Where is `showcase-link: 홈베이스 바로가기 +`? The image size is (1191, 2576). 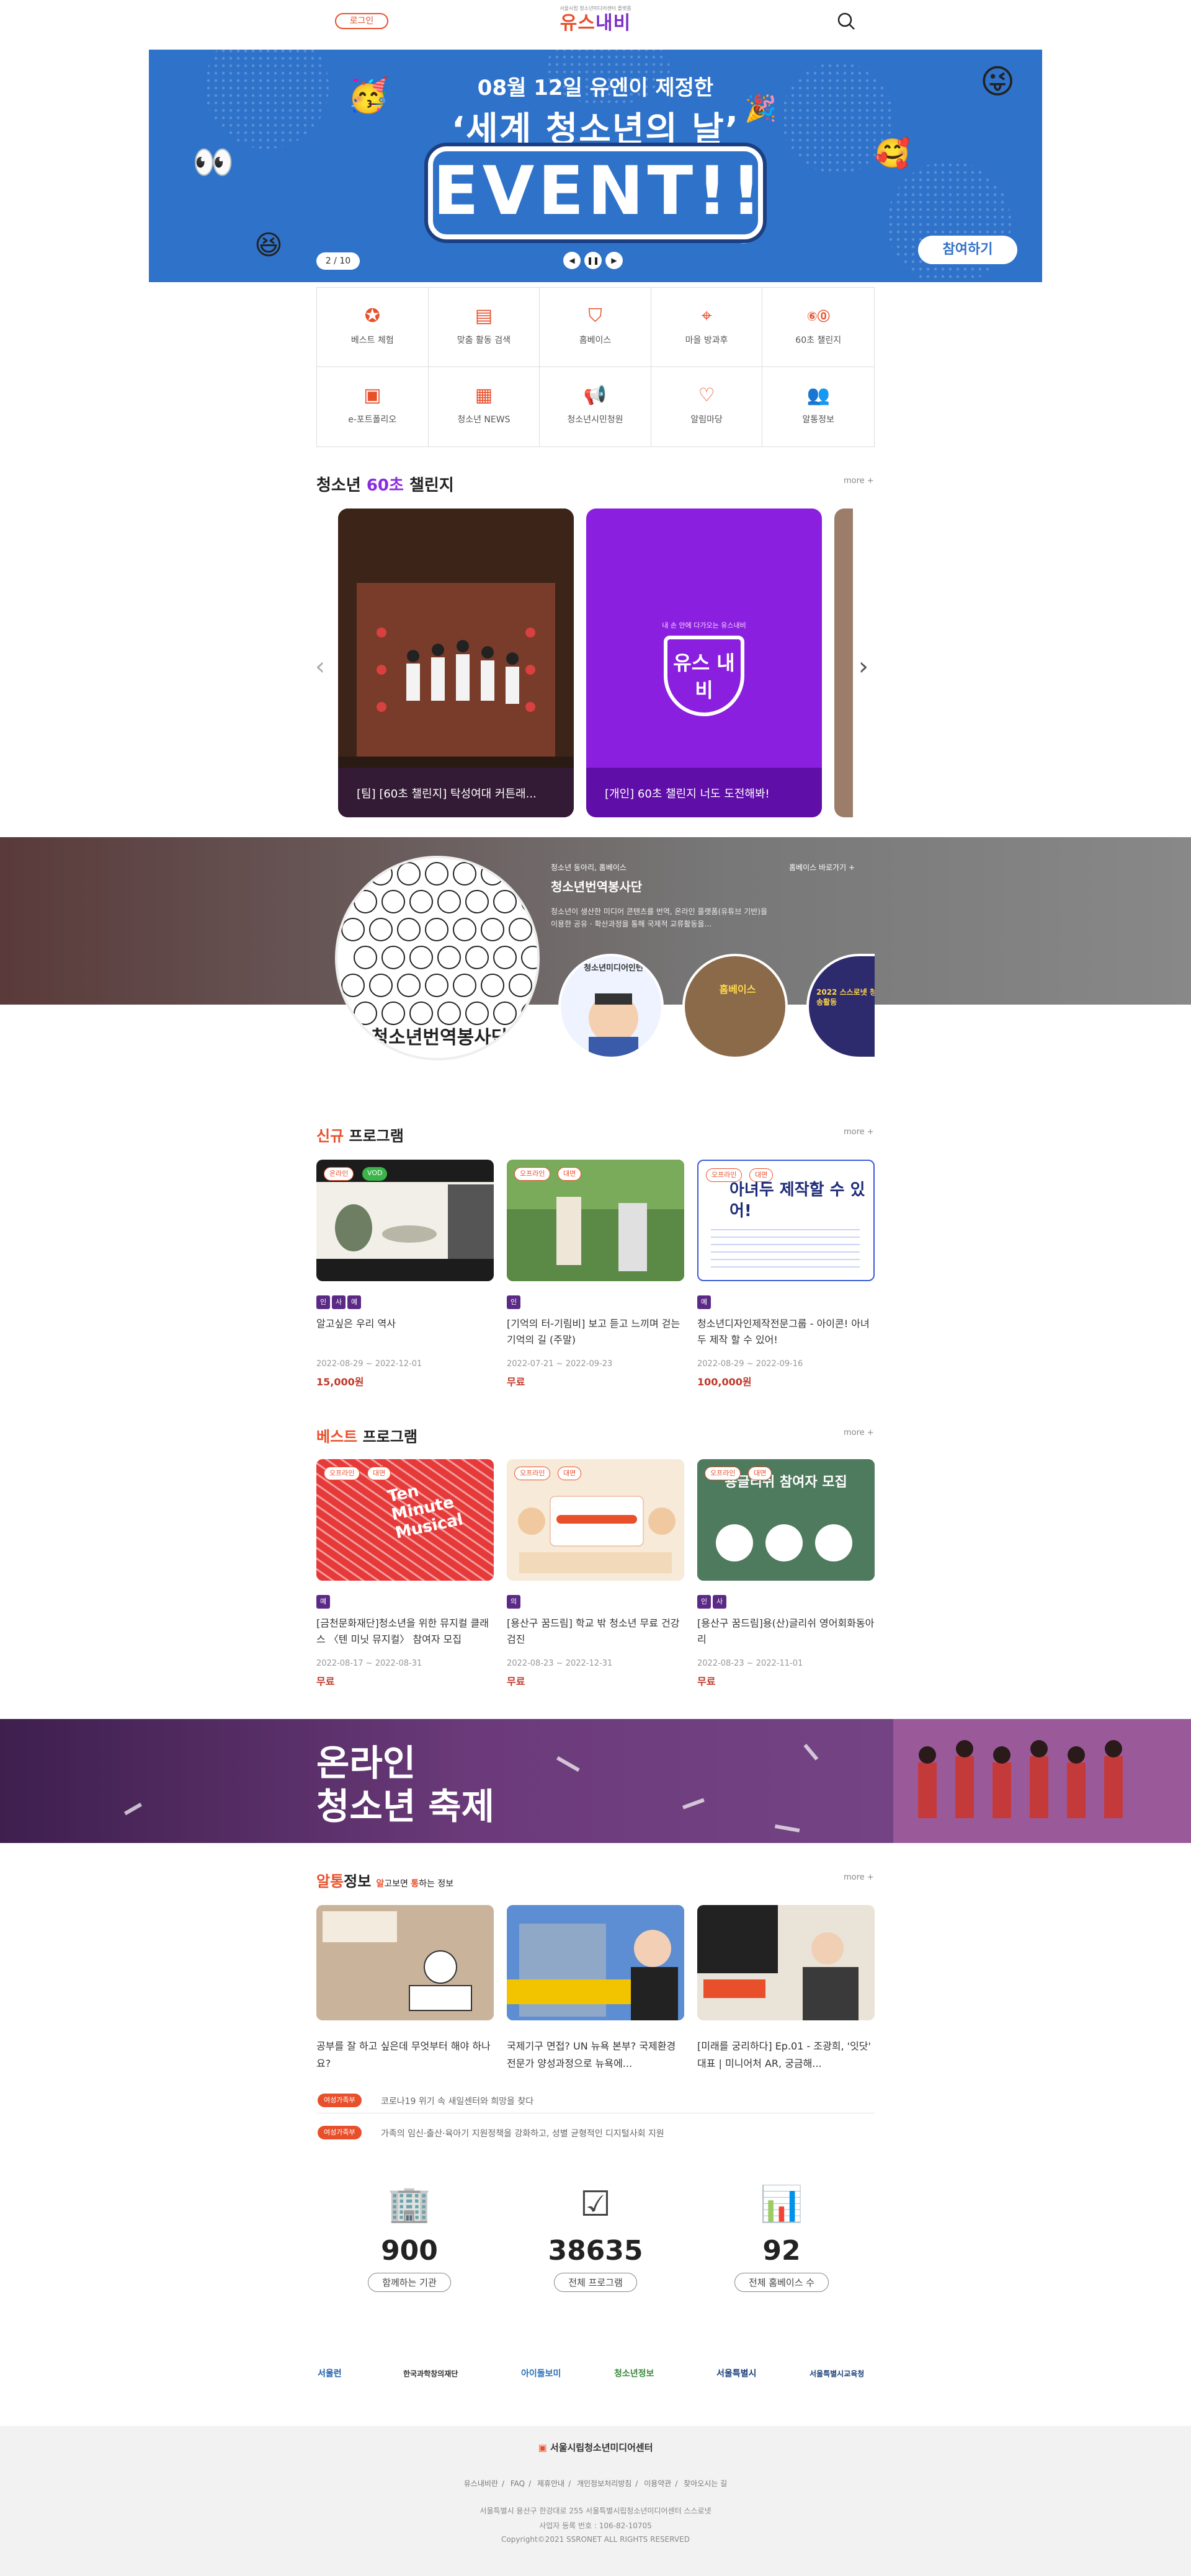
showcase-link: 홈베이스 바로가기 + is located at coordinates (822, 867).